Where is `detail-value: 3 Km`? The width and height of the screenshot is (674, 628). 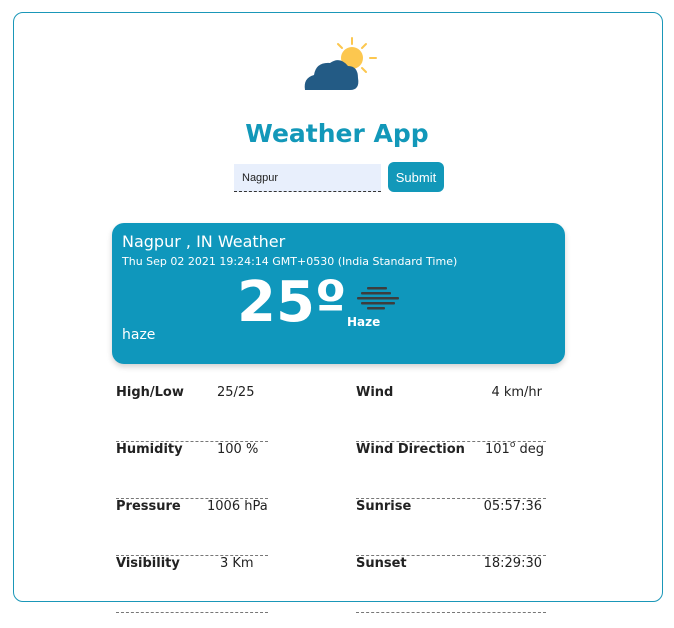
detail-value: 3 Km is located at coordinates (237, 563).